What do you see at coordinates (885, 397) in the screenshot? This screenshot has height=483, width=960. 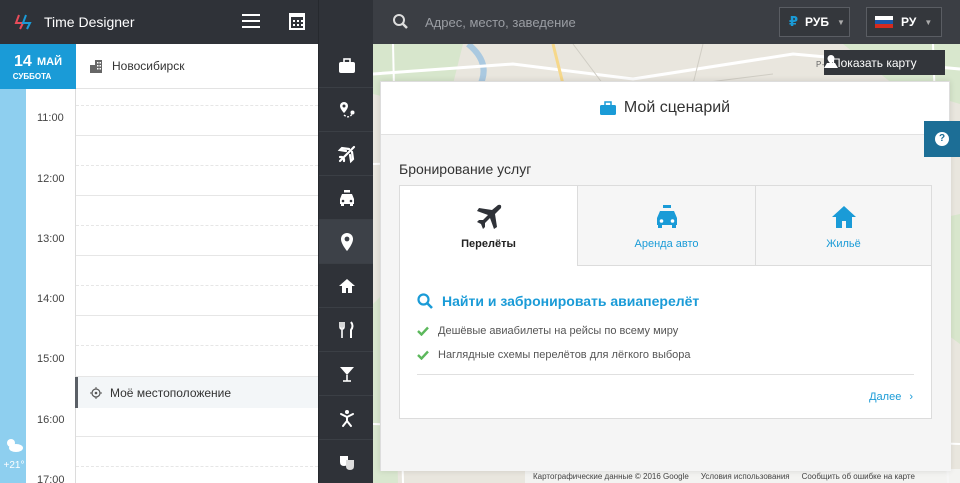 I see `next-label: Далее` at bounding box center [885, 397].